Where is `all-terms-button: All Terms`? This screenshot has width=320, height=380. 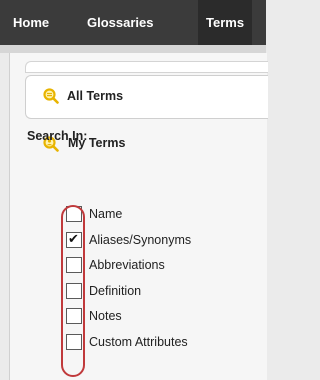 all-terms-button: All Terms is located at coordinates (146, 97).